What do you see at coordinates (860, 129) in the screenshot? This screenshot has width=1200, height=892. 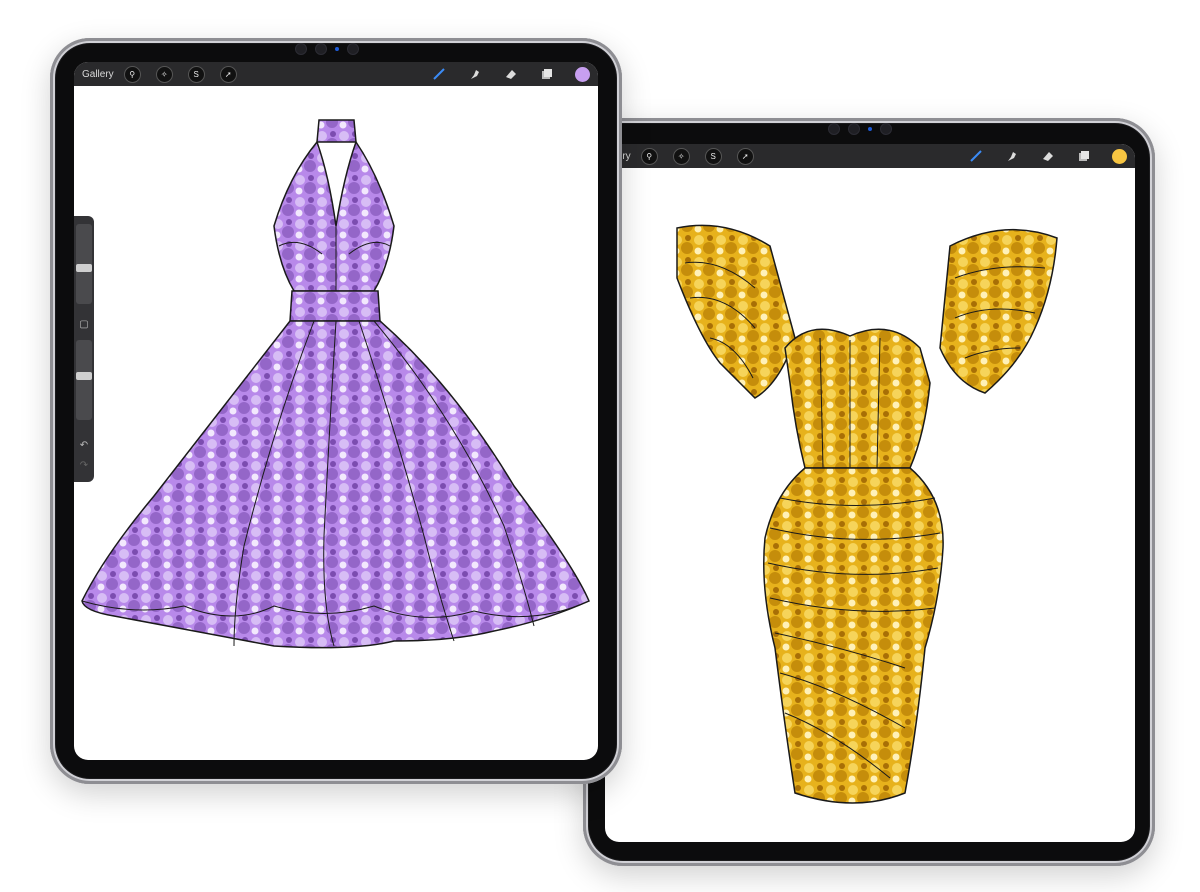 I see `right-ipad-camera` at bounding box center [860, 129].